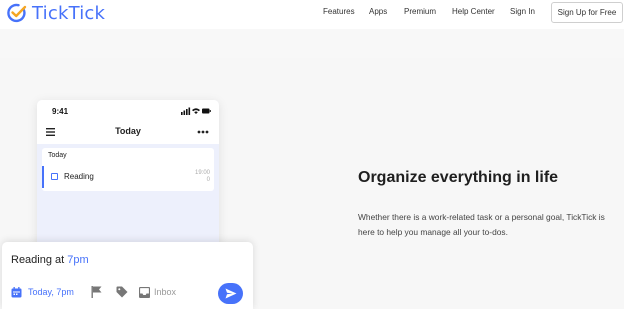 This screenshot has width=624, height=309. I want to click on logo: TickTick, so click(56, 13).